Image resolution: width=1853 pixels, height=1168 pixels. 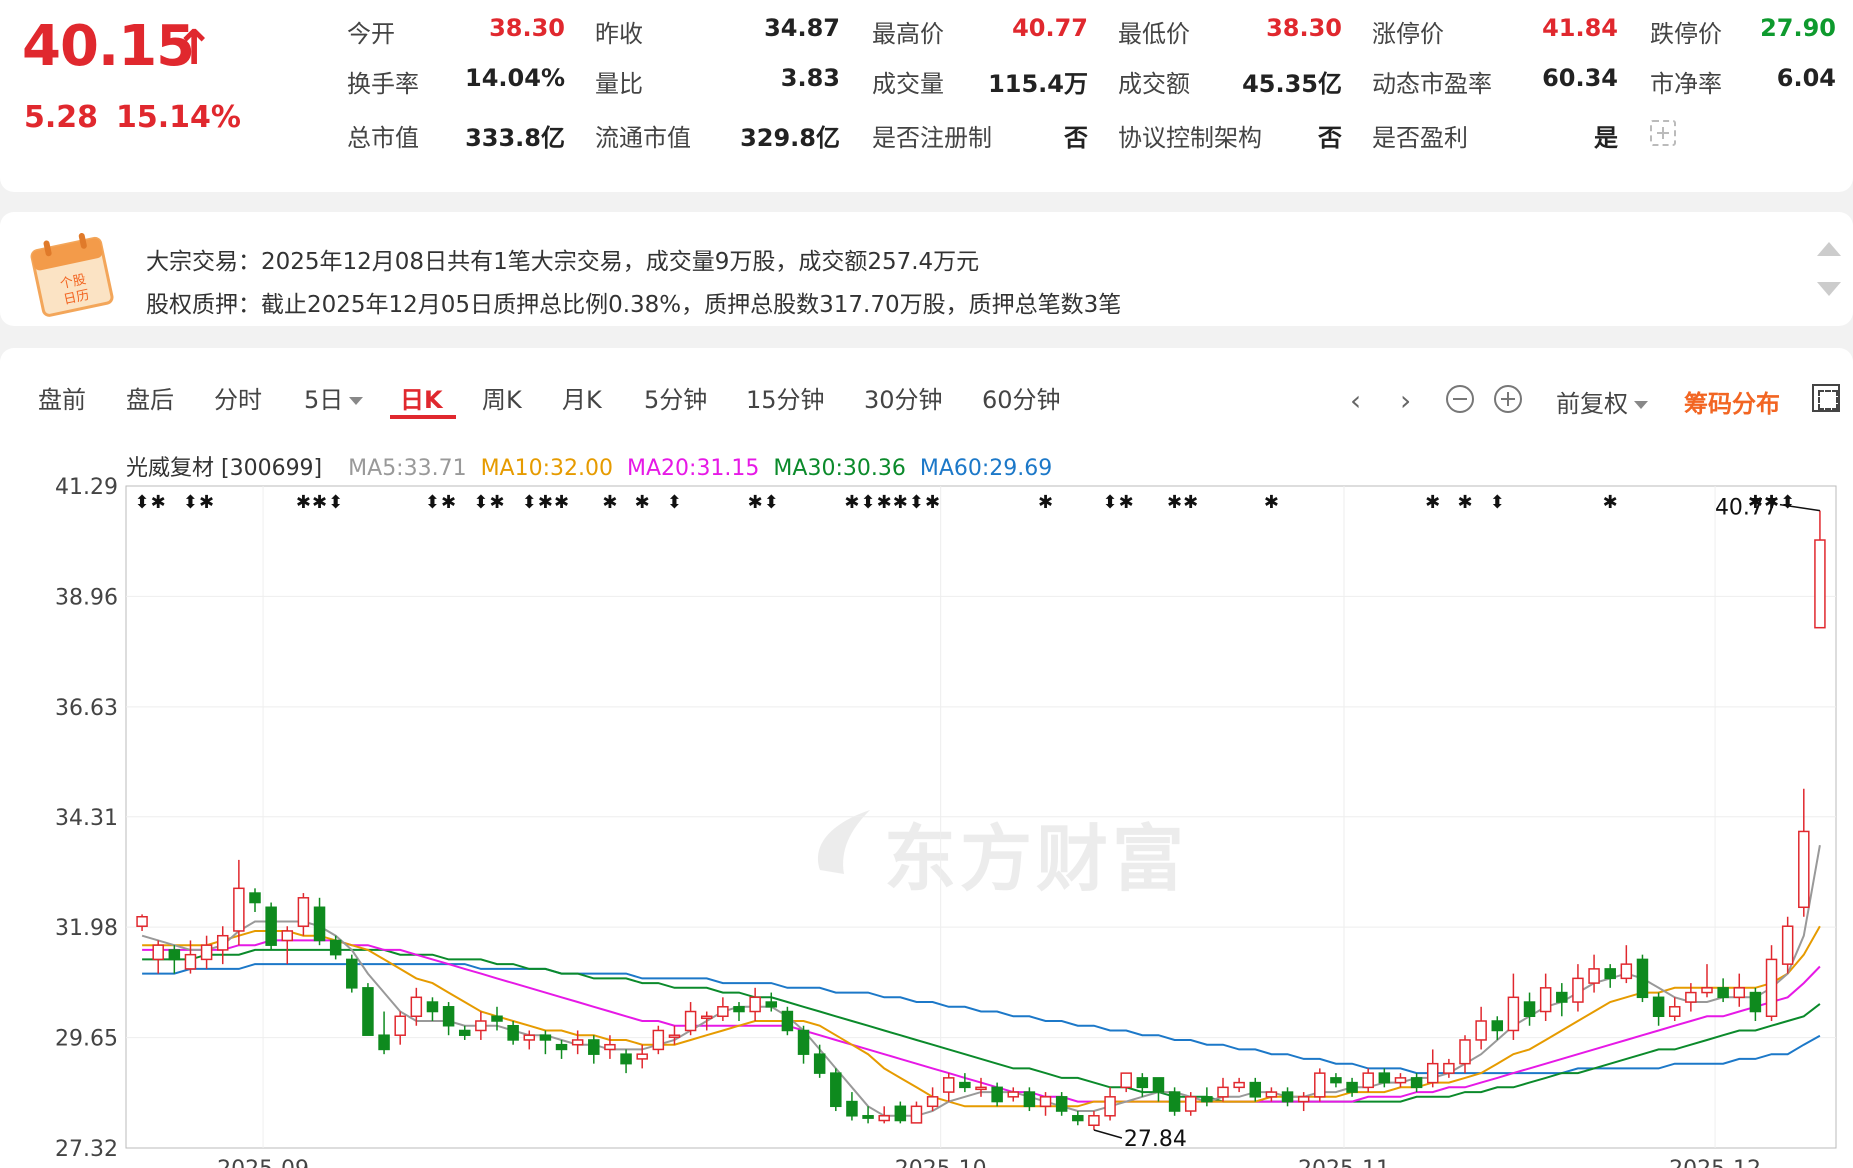 What do you see at coordinates (334, 397) in the screenshot?
I see `tab-4: 5日` at bounding box center [334, 397].